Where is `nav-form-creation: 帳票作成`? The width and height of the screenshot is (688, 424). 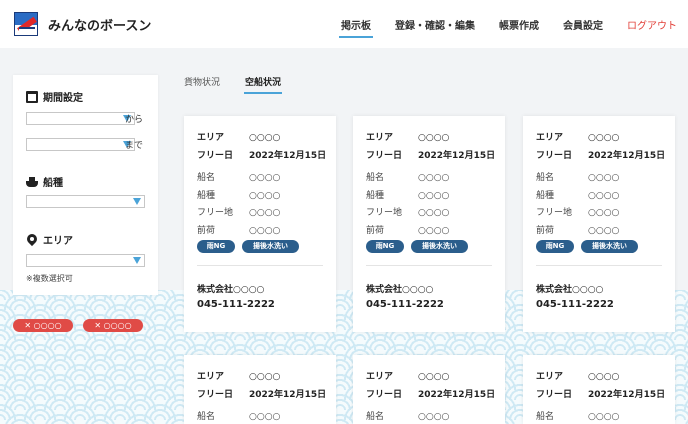 nav-form-creation: 帳票作成 is located at coordinates (519, 24).